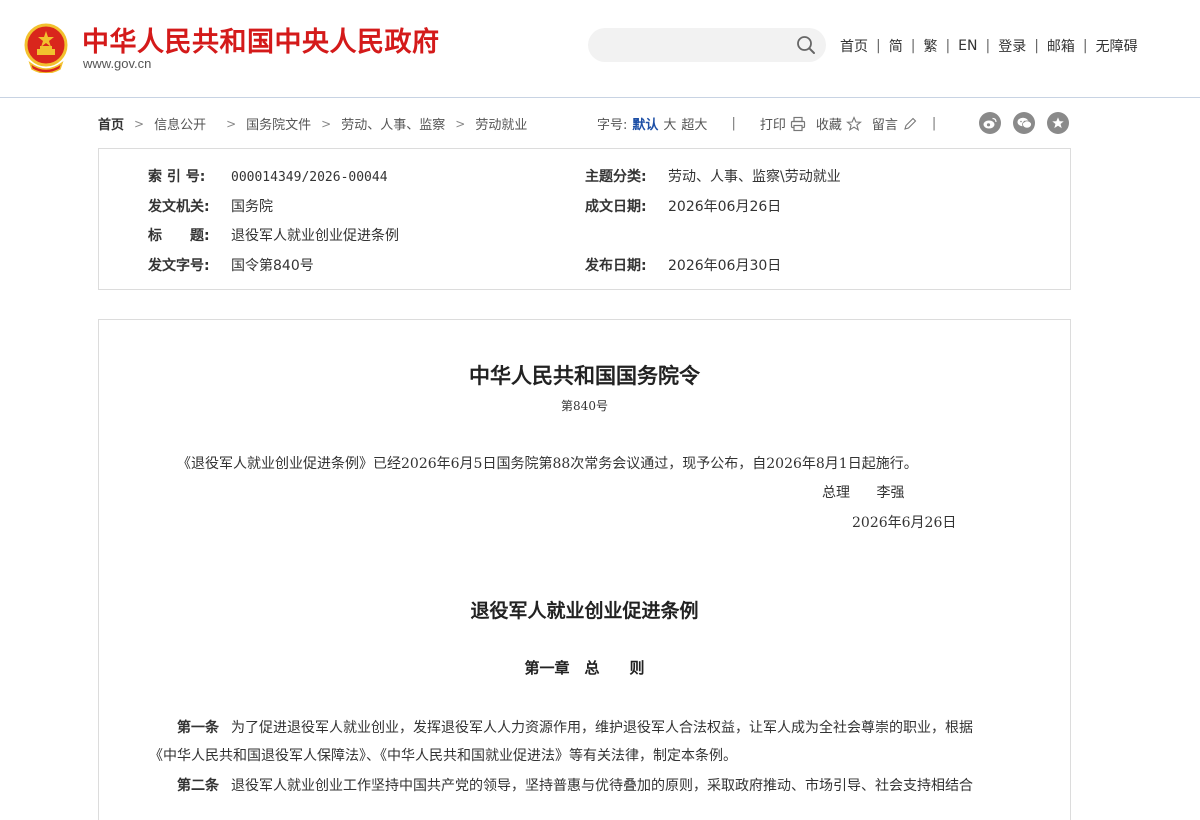 The width and height of the screenshot is (1200, 820). What do you see at coordinates (117, 63) in the screenshot?
I see `site-domain: www.gov.cn` at bounding box center [117, 63].